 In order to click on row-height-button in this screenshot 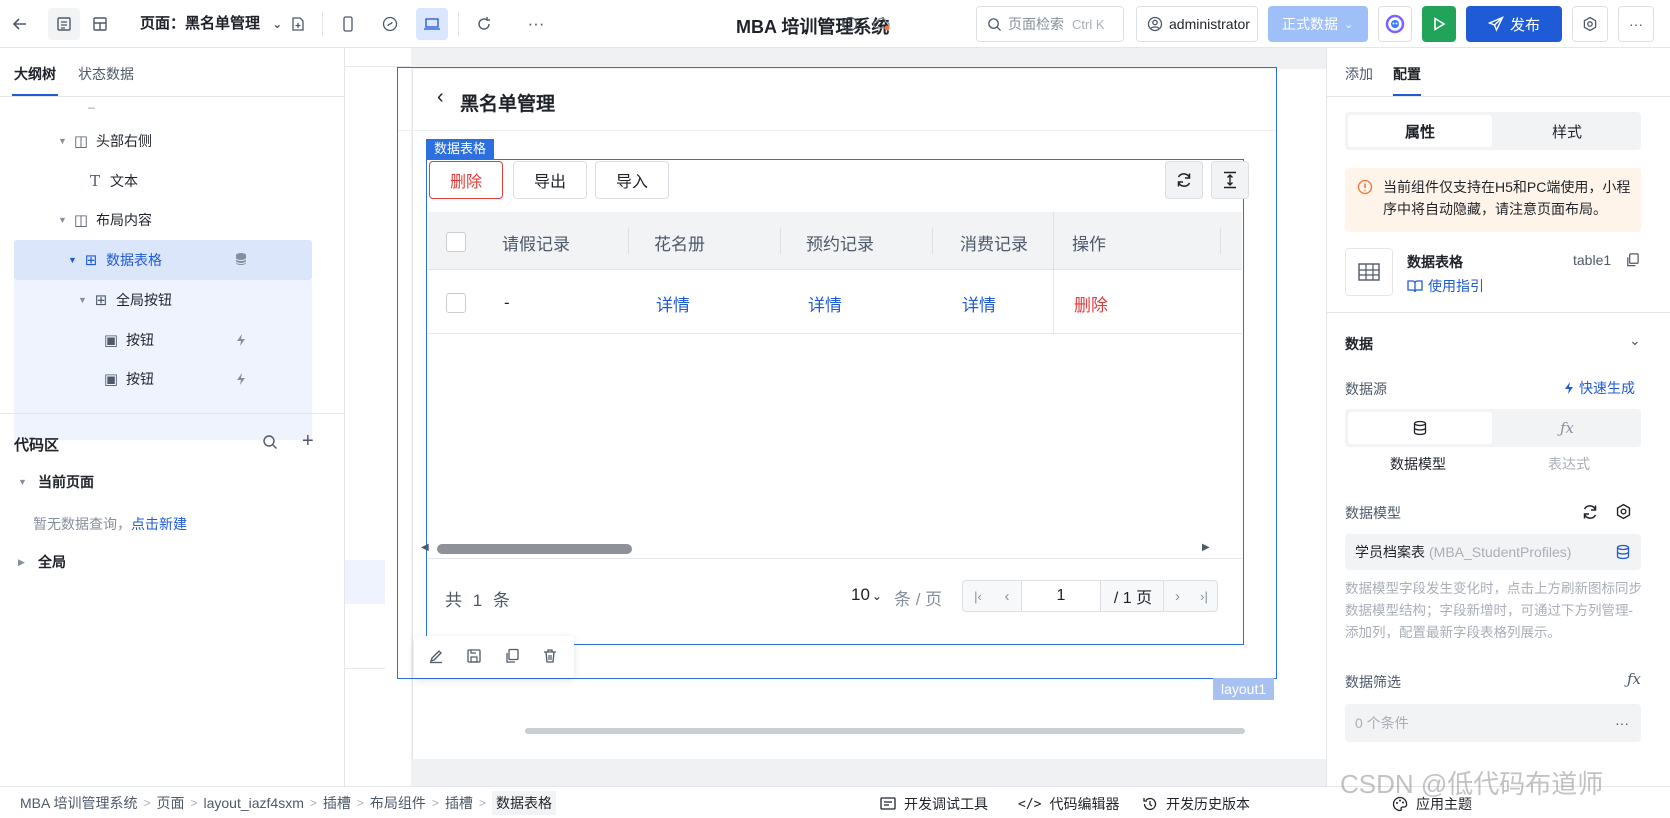, I will do `click(1230, 180)`.